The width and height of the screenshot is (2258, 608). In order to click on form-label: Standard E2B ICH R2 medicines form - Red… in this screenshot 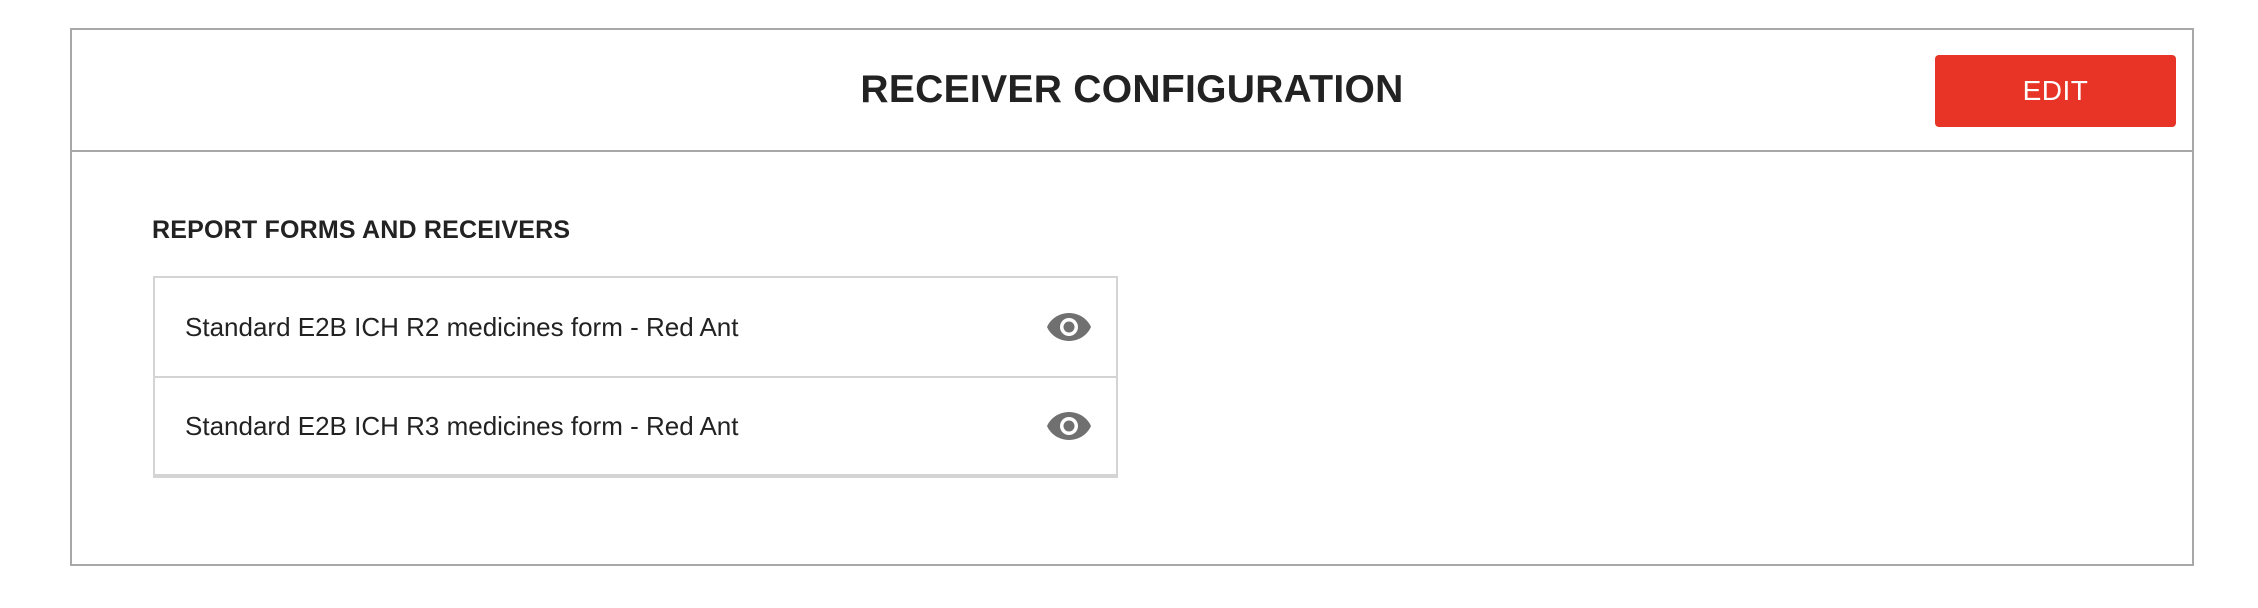, I will do `click(462, 326)`.